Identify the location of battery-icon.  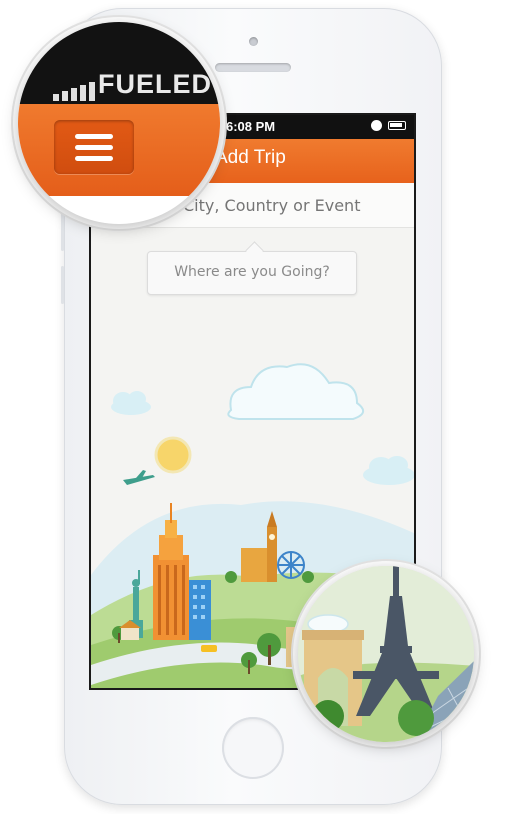
(397, 125).